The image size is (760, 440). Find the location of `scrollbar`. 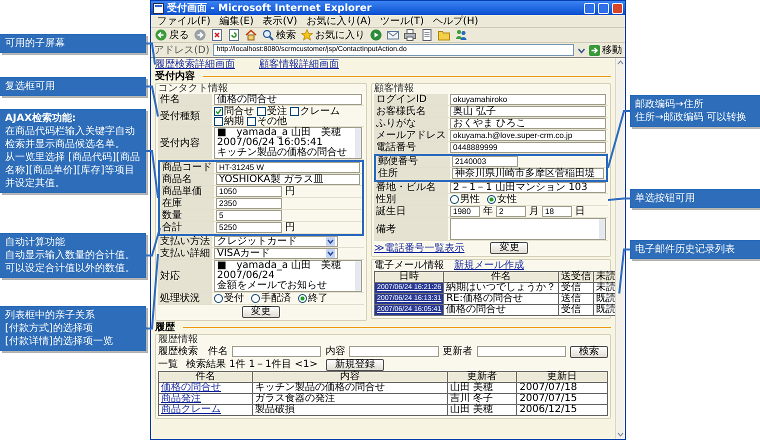

scrollbar is located at coordinates (620, 248).